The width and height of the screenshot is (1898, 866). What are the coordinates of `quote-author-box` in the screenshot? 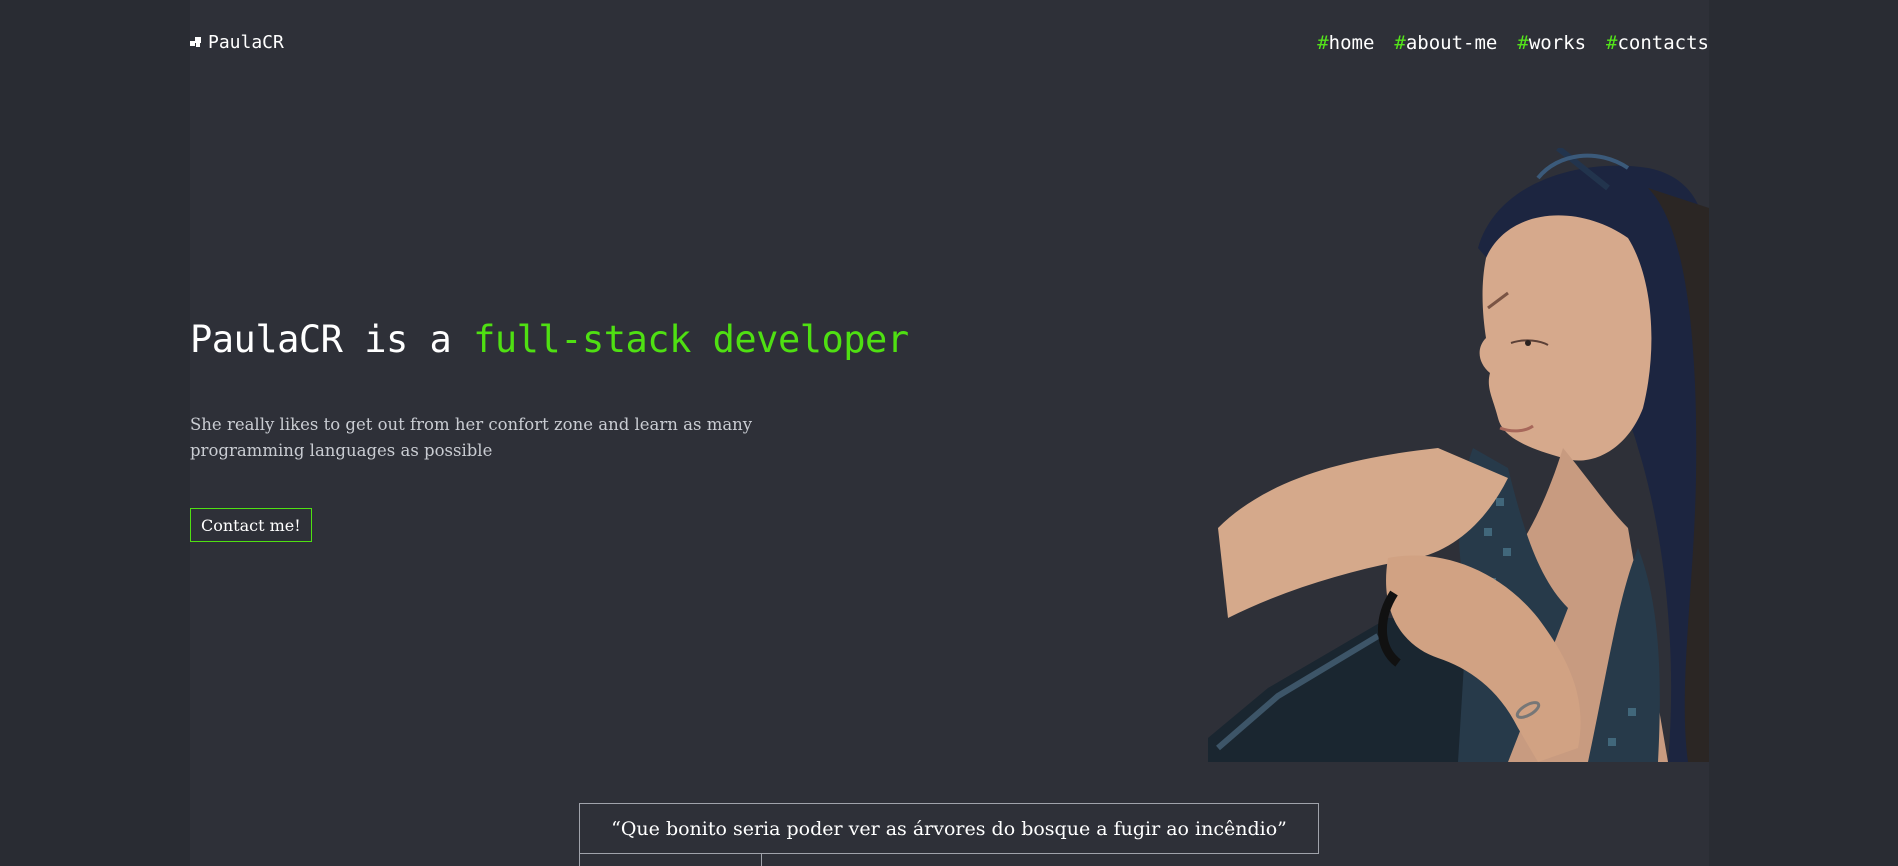 It's located at (670, 859).